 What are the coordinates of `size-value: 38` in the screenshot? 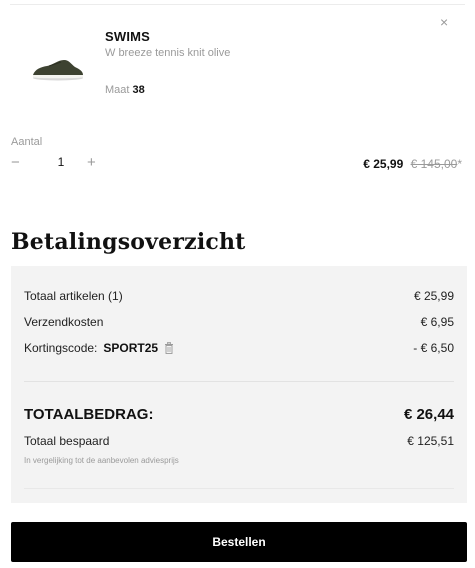 It's located at (138, 90).